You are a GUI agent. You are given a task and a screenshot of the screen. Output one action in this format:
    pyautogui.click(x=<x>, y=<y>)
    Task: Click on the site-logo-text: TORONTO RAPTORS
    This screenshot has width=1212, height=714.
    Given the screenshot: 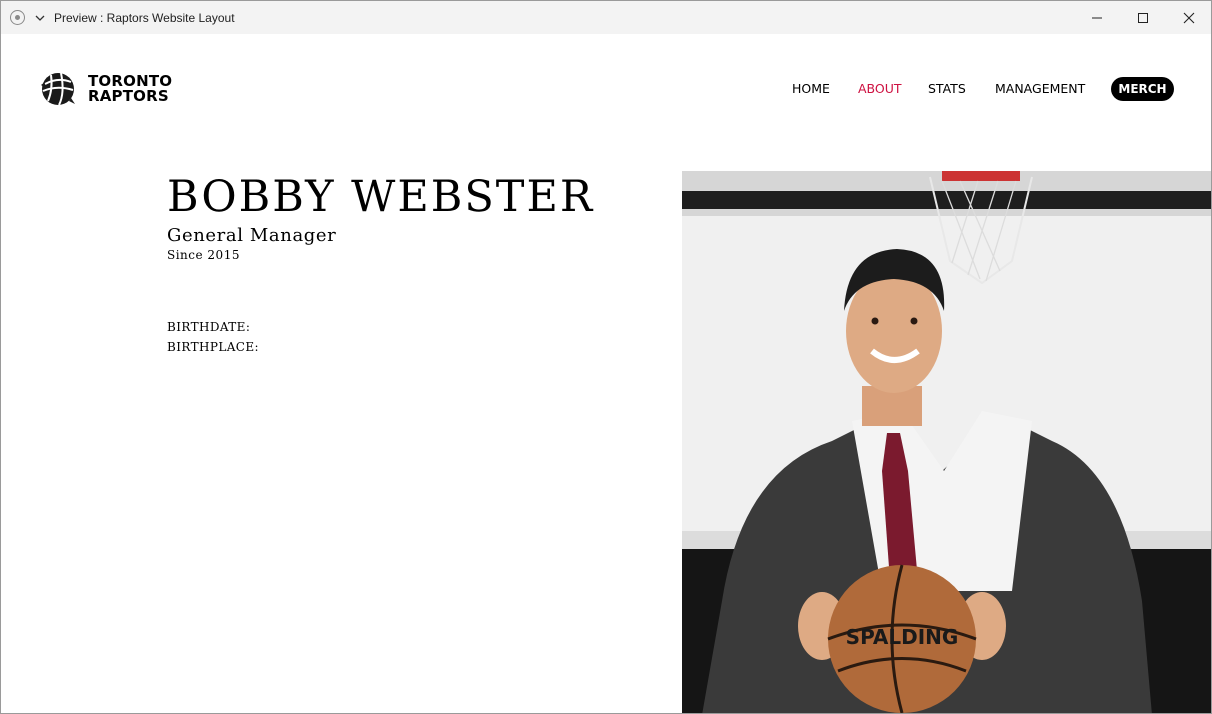 What is the action you would take?
    pyautogui.click(x=130, y=89)
    